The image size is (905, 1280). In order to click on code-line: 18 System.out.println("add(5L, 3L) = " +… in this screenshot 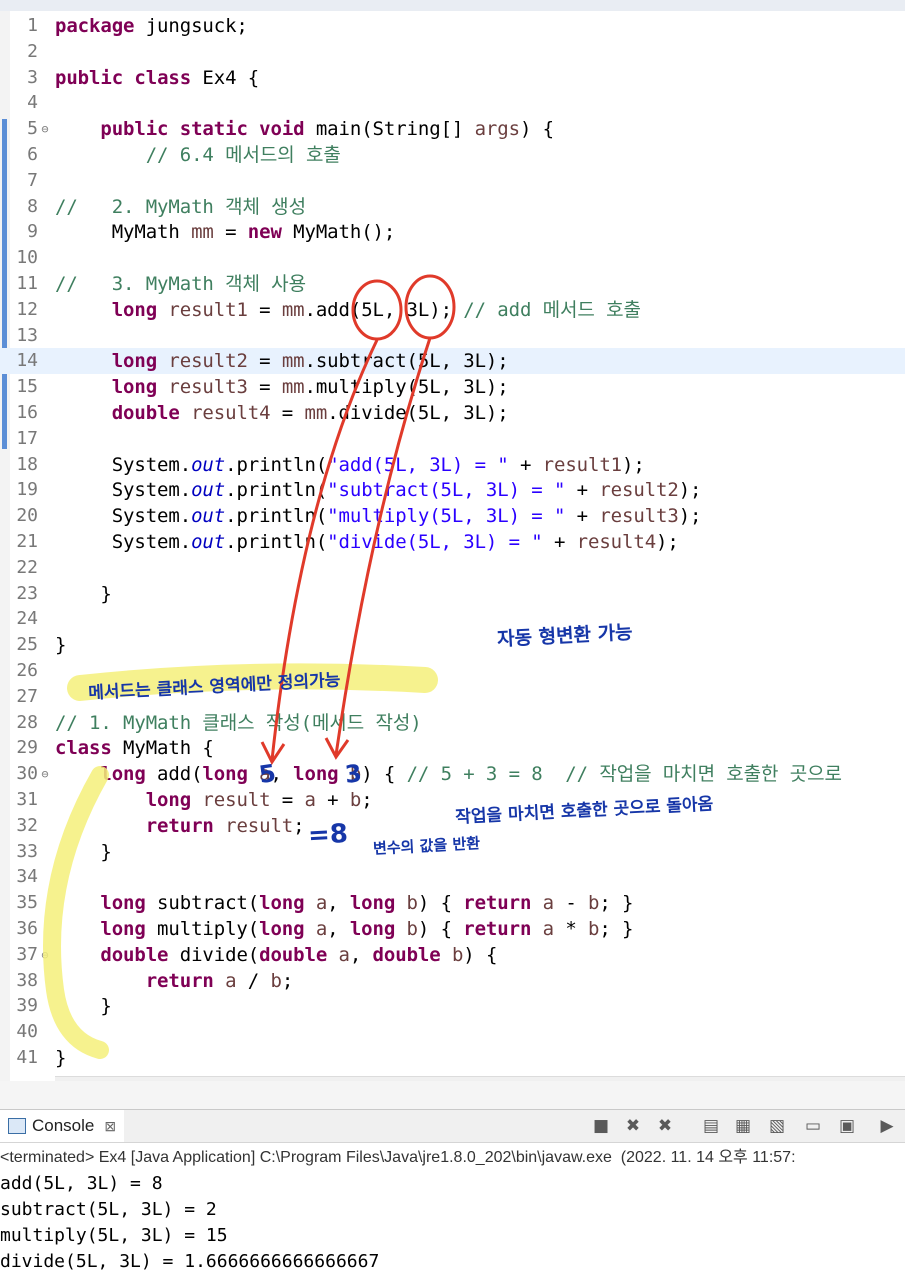, I will do `click(452, 465)`.